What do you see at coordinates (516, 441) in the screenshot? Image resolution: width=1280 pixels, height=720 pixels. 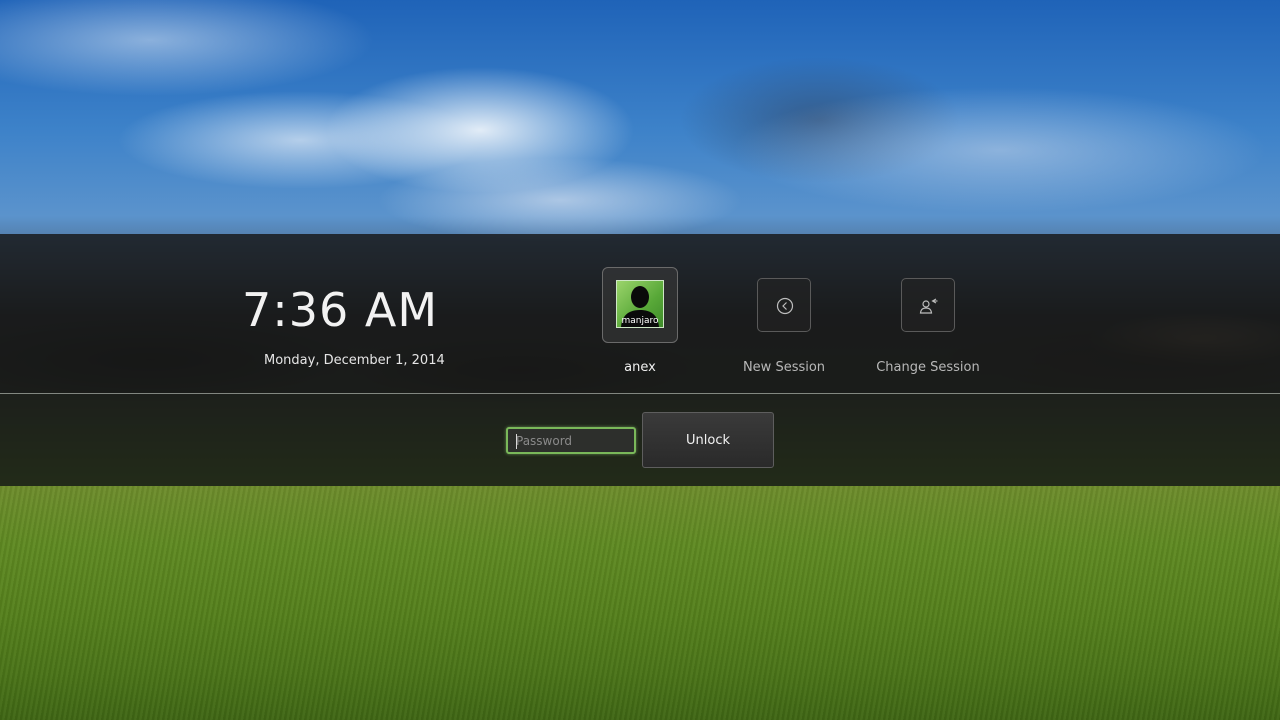 I see `text-caret` at bounding box center [516, 441].